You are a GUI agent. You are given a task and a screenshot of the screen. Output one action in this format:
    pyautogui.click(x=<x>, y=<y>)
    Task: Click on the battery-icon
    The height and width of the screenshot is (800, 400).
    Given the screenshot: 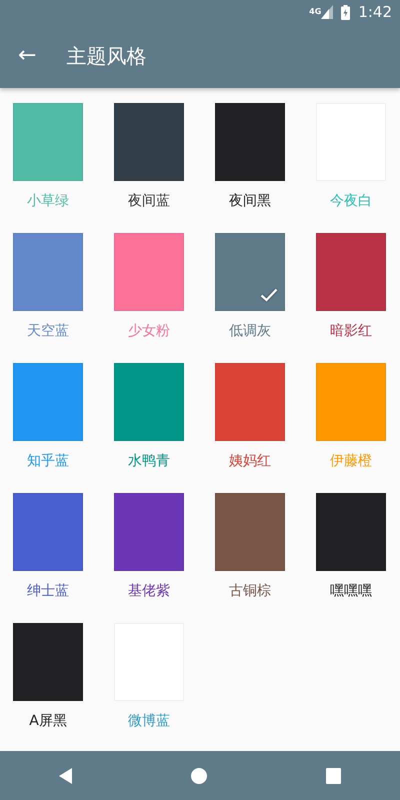 What is the action you would take?
    pyautogui.click(x=345, y=12)
    